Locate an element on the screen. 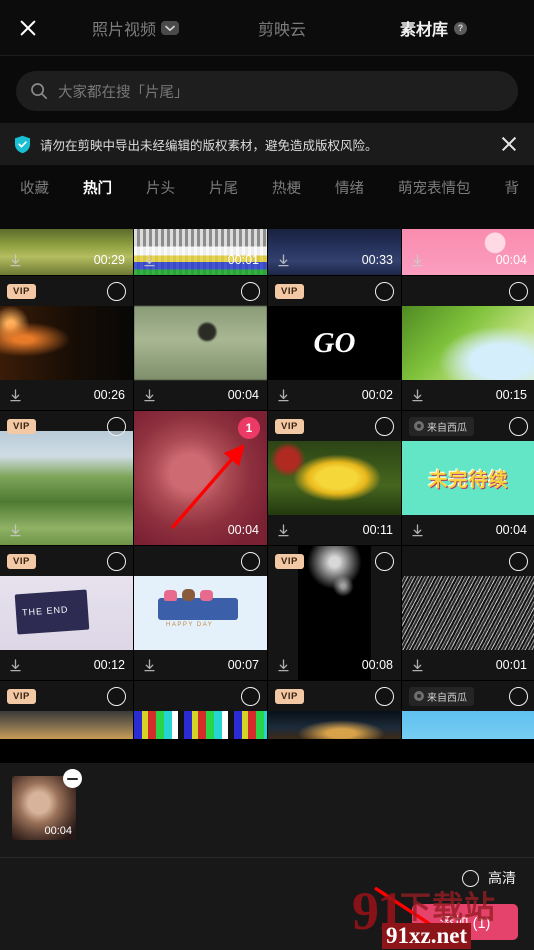 The image size is (534, 950). duration-label: 00:08 is located at coordinates (377, 665).